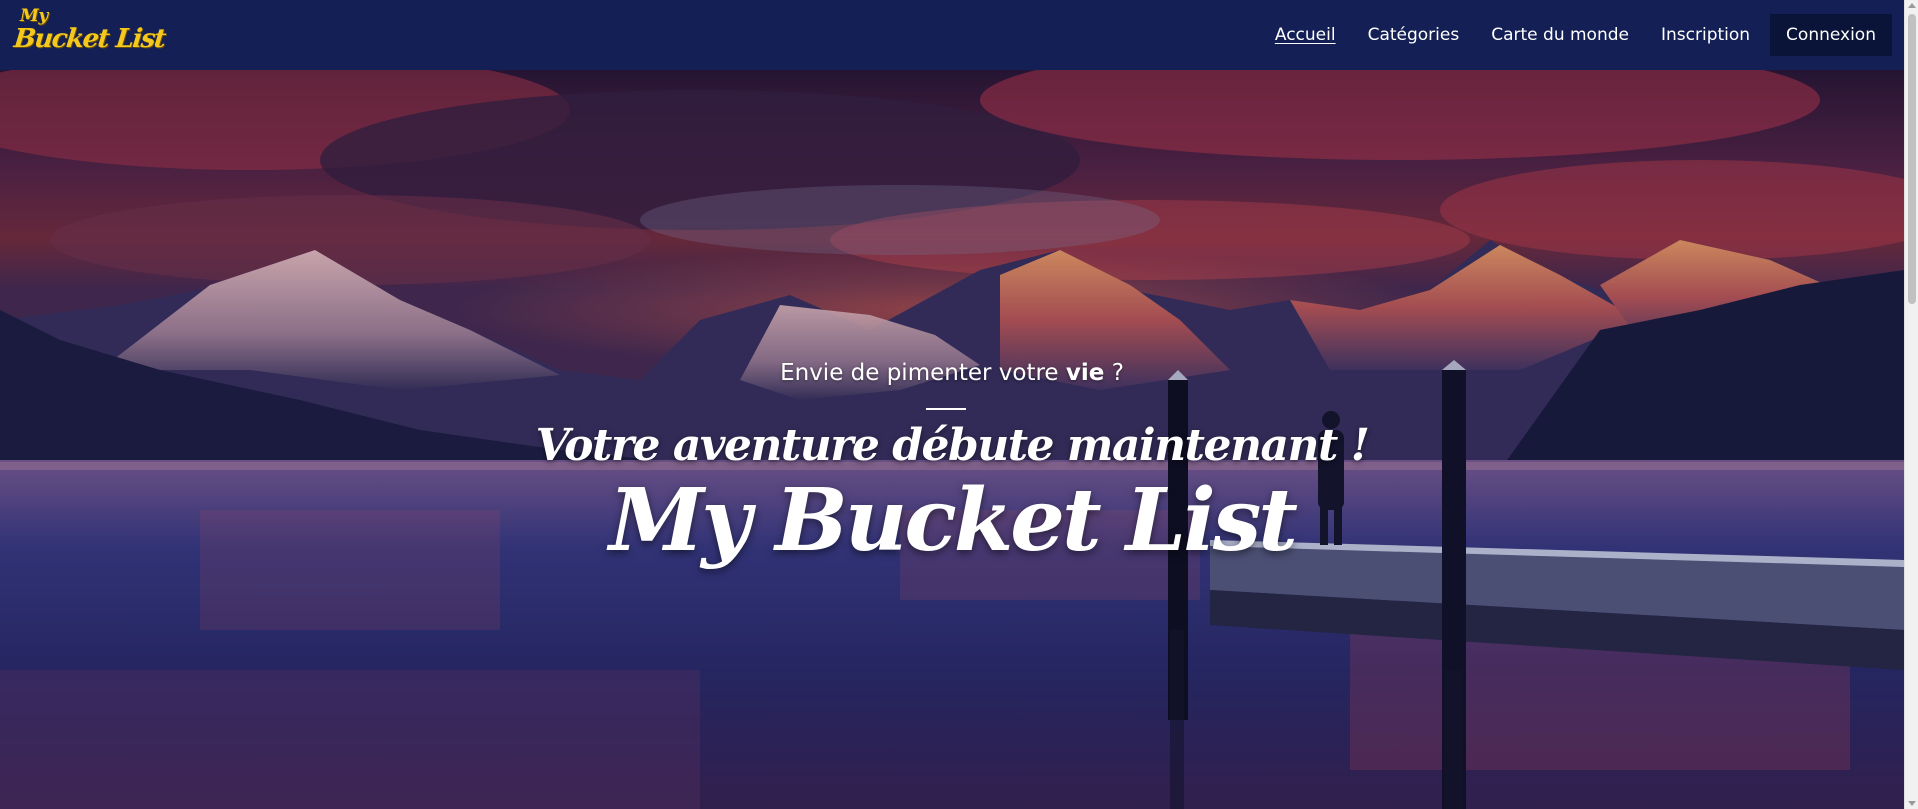 The image size is (1918, 809). Describe the element at coordinates (1705, 35) in the screenshot. I see `nav-link-inscription: Inscription` at that location.